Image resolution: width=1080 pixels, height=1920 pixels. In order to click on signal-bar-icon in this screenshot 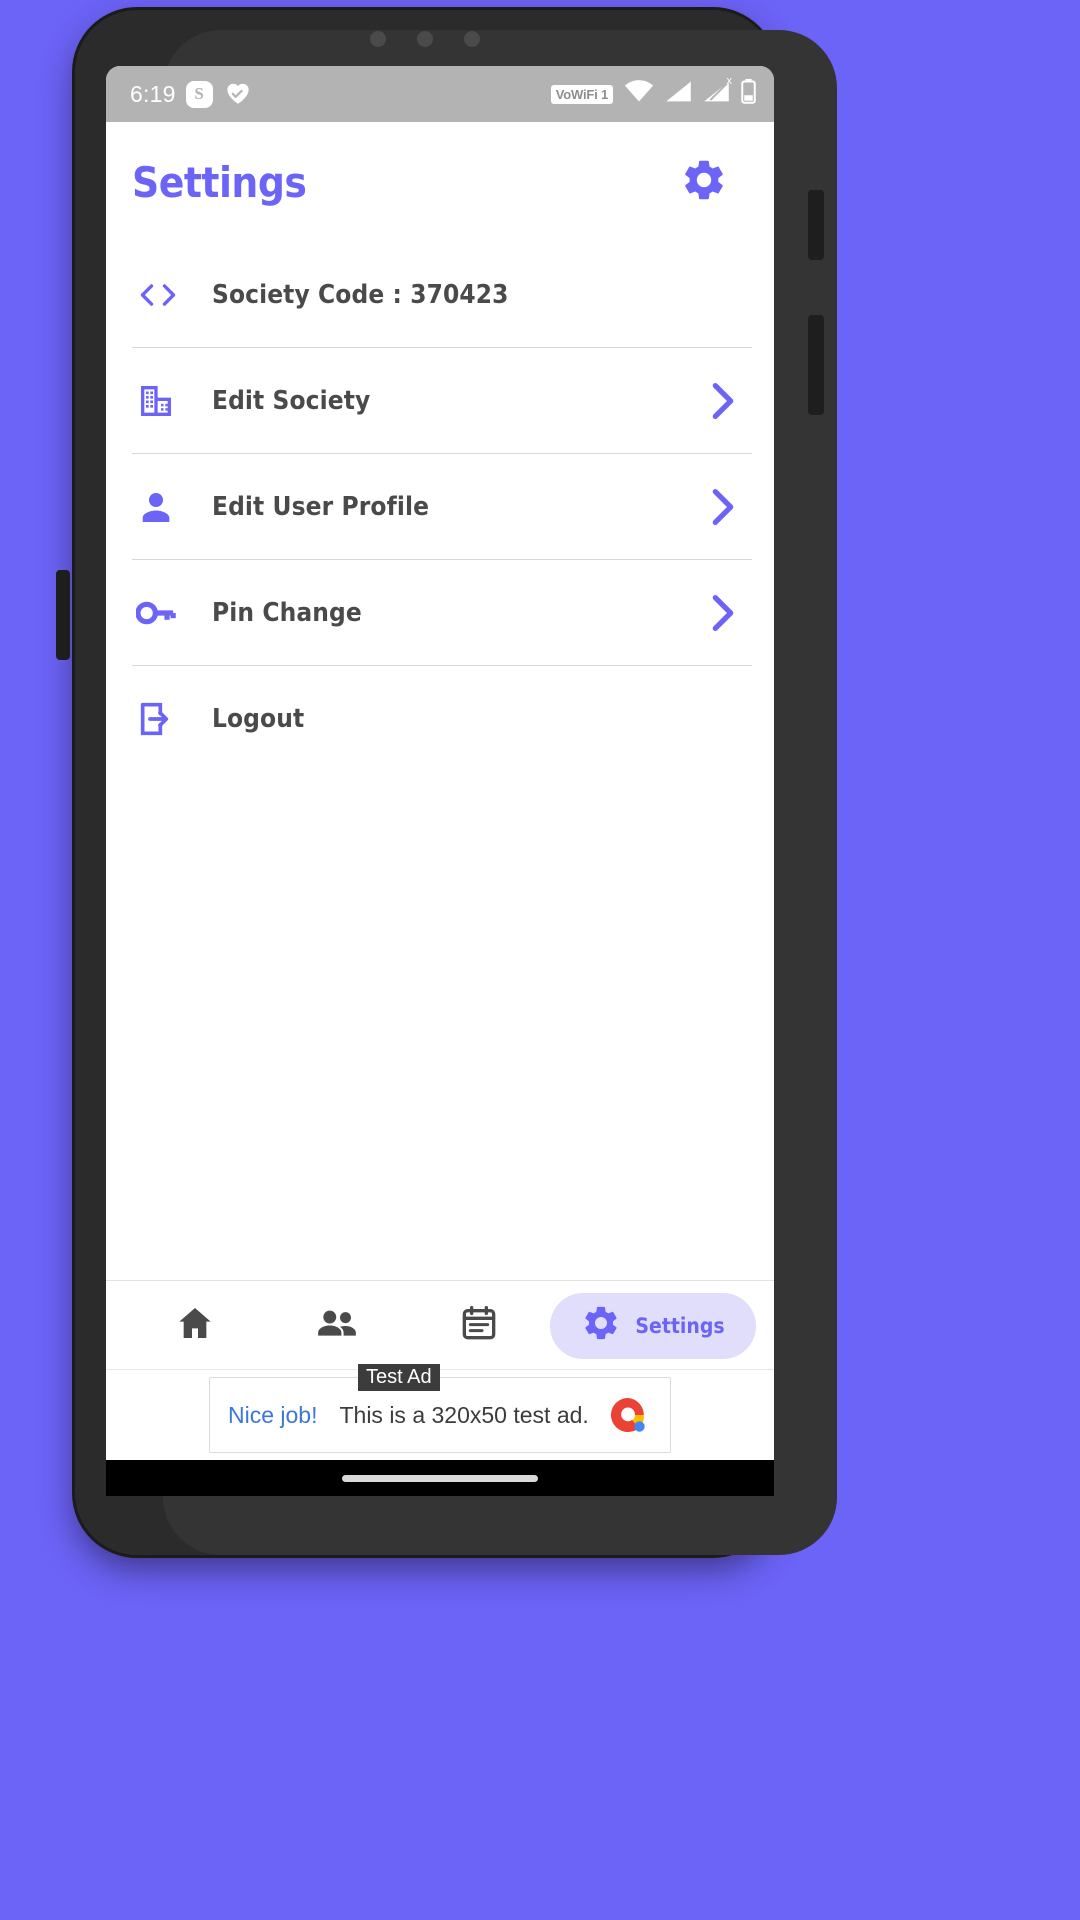, I will do `click(678, 94)`.